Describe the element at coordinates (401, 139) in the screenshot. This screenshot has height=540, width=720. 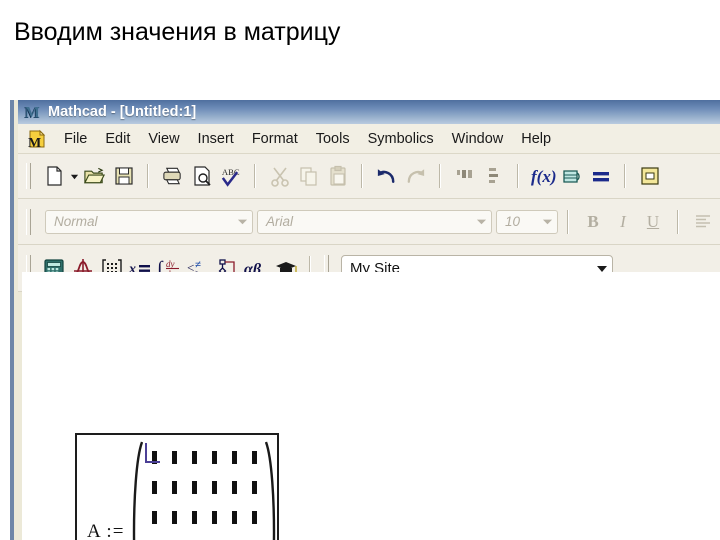
I see `menu-item-symbolics: Symbolics` at that location.